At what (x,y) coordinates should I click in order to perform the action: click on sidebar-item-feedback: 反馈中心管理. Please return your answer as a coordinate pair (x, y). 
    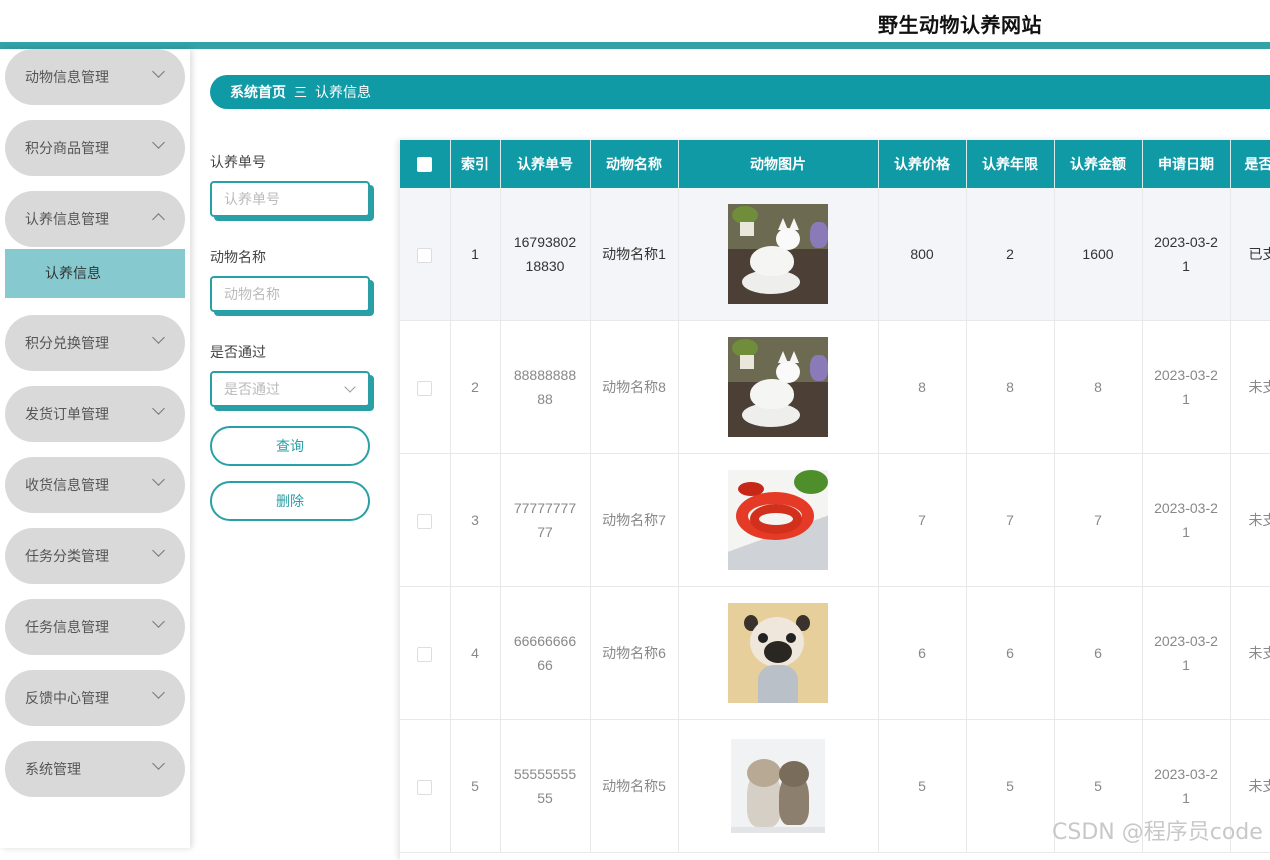
    Looking at the image, I should click on (95, 698).